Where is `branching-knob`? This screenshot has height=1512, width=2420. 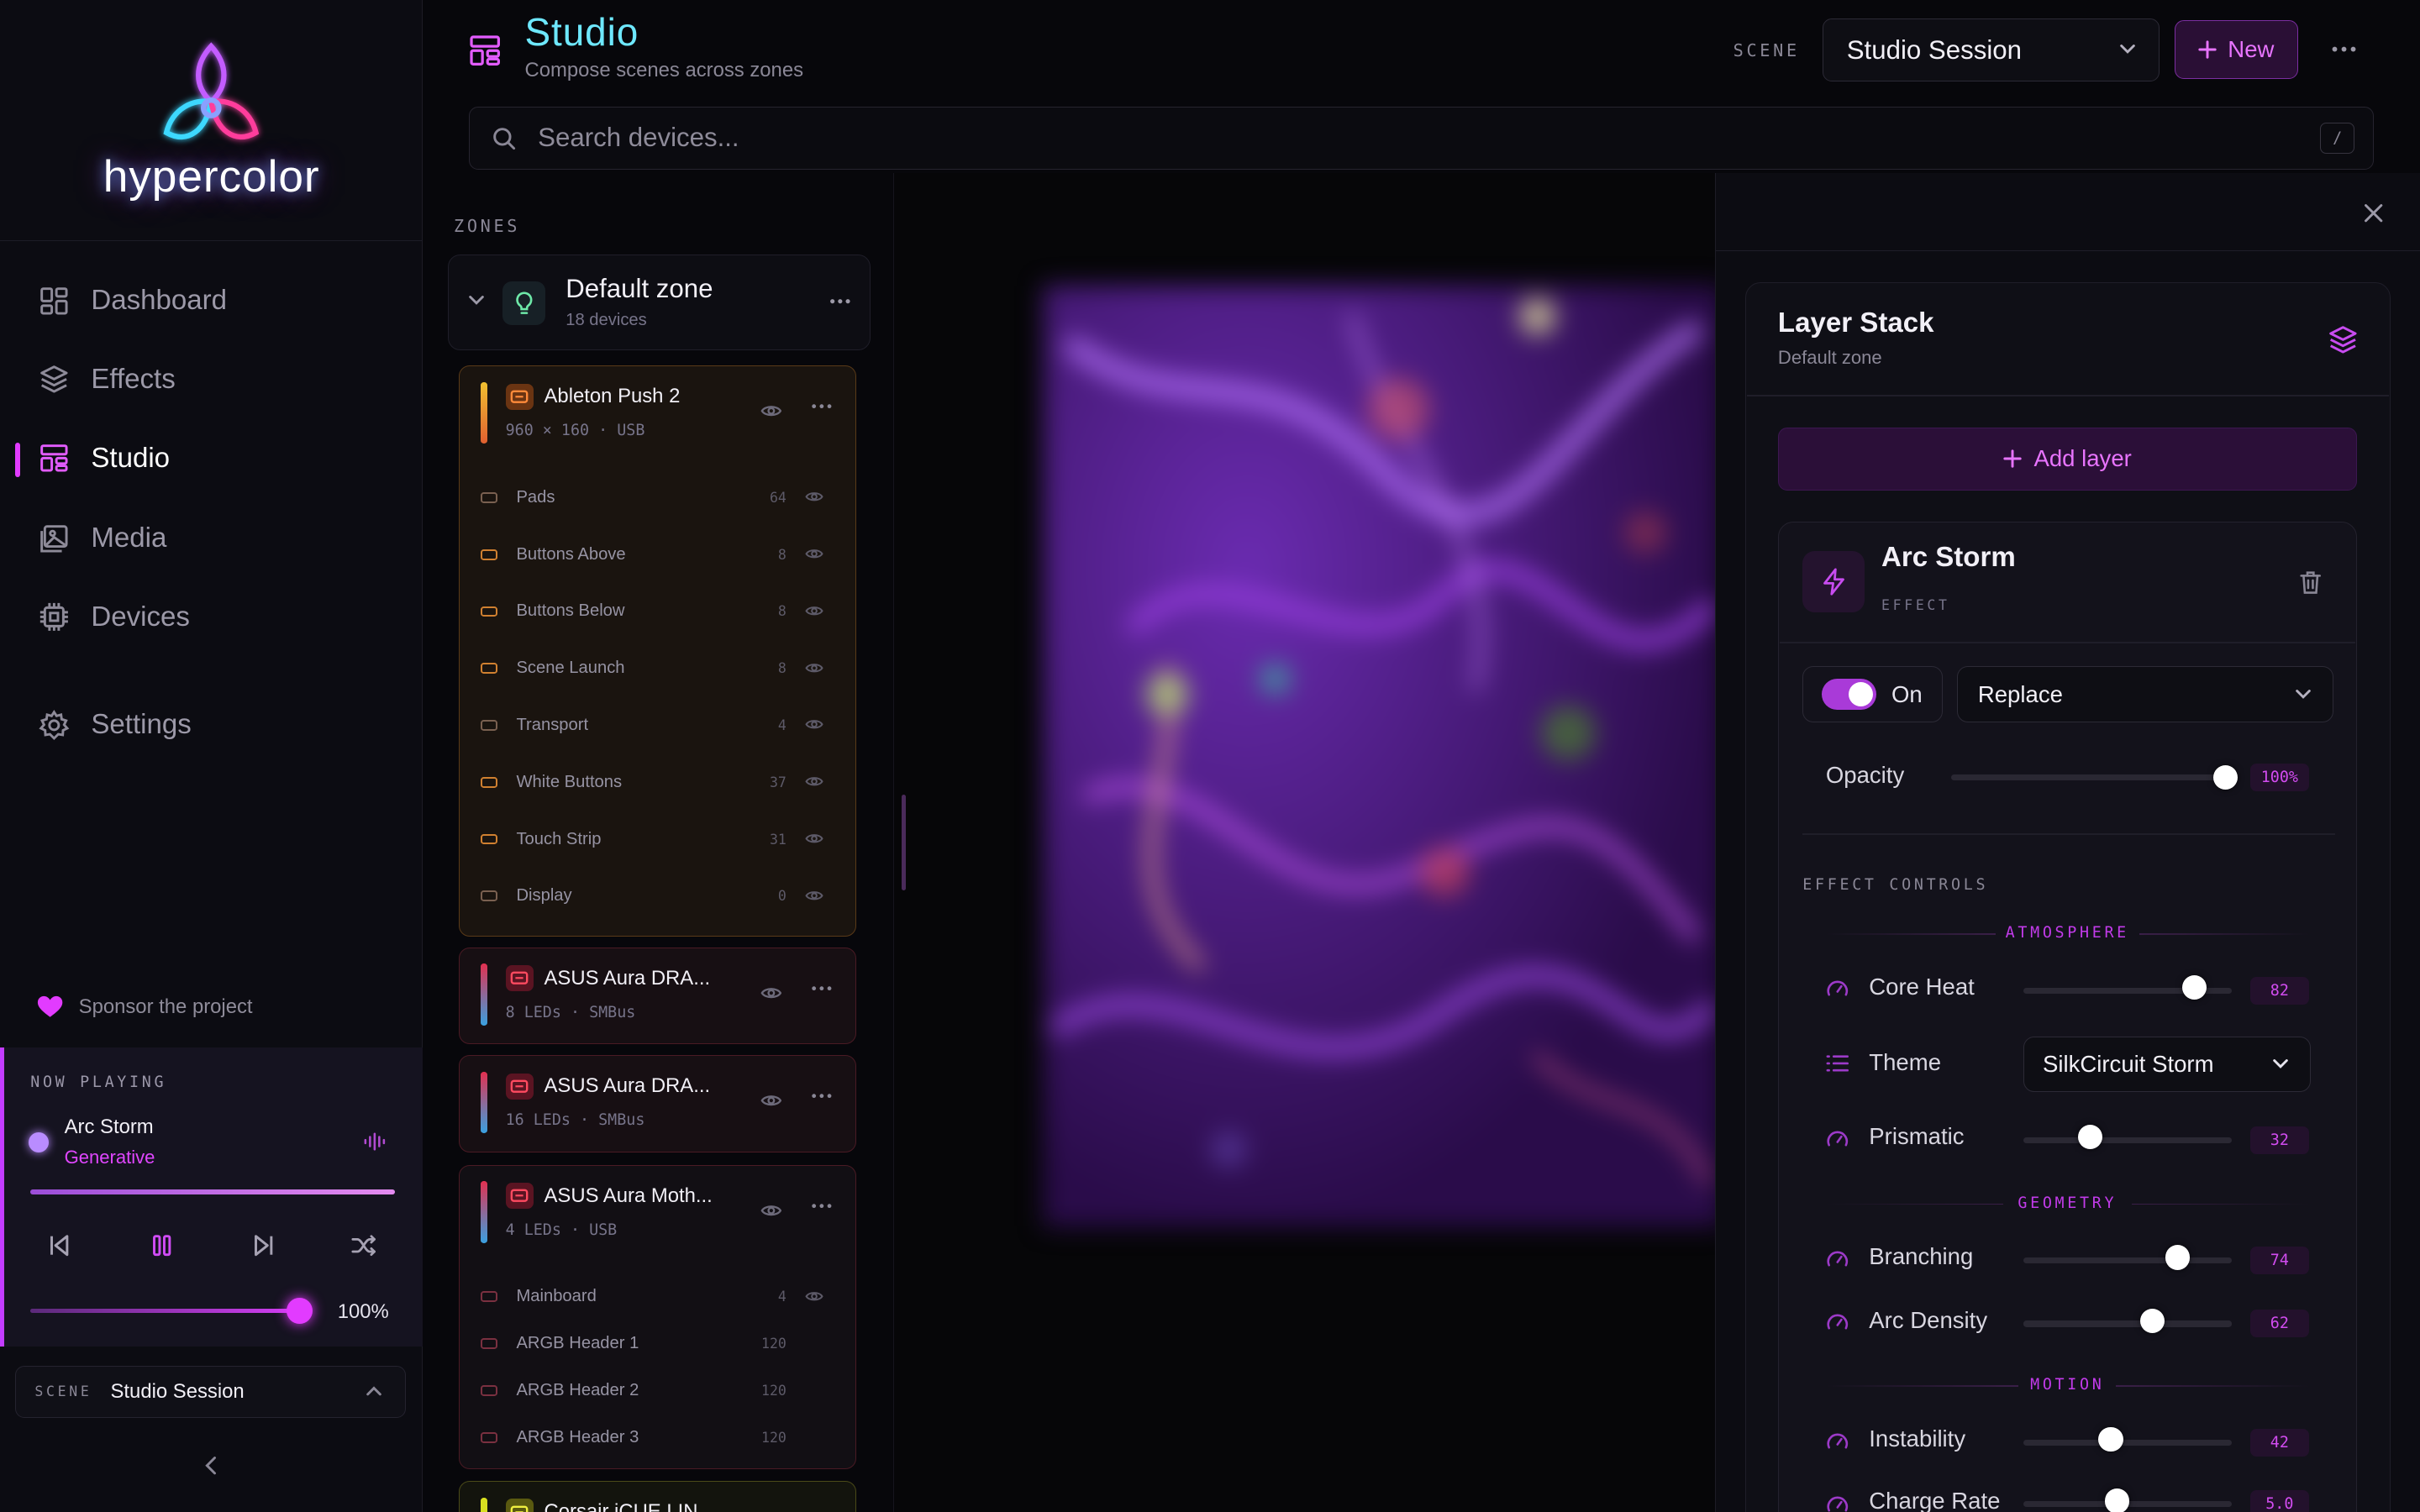 branching-knob is located at coordinates (2178, 1257).